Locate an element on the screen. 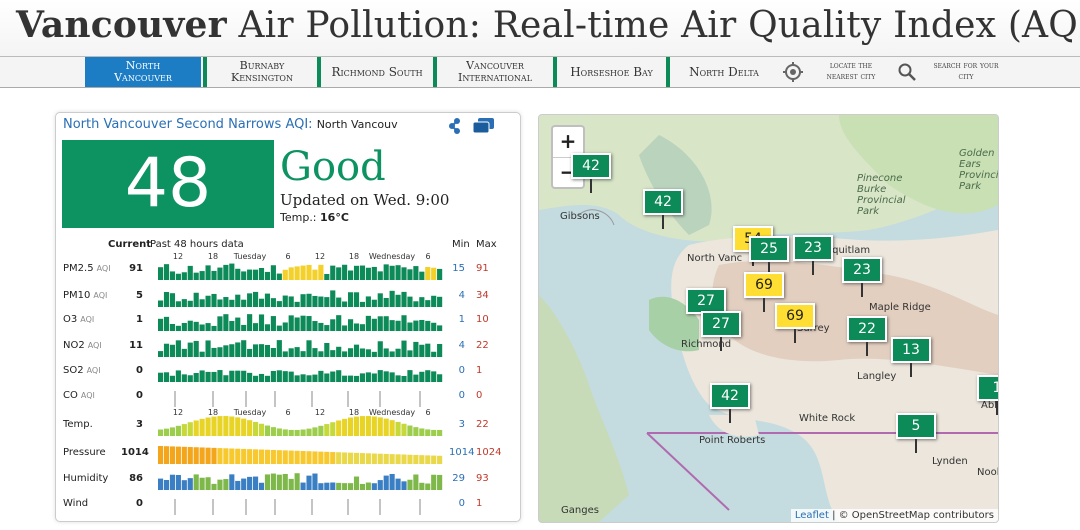  search-city-button: search for your city is located at coordinates (952, 72).